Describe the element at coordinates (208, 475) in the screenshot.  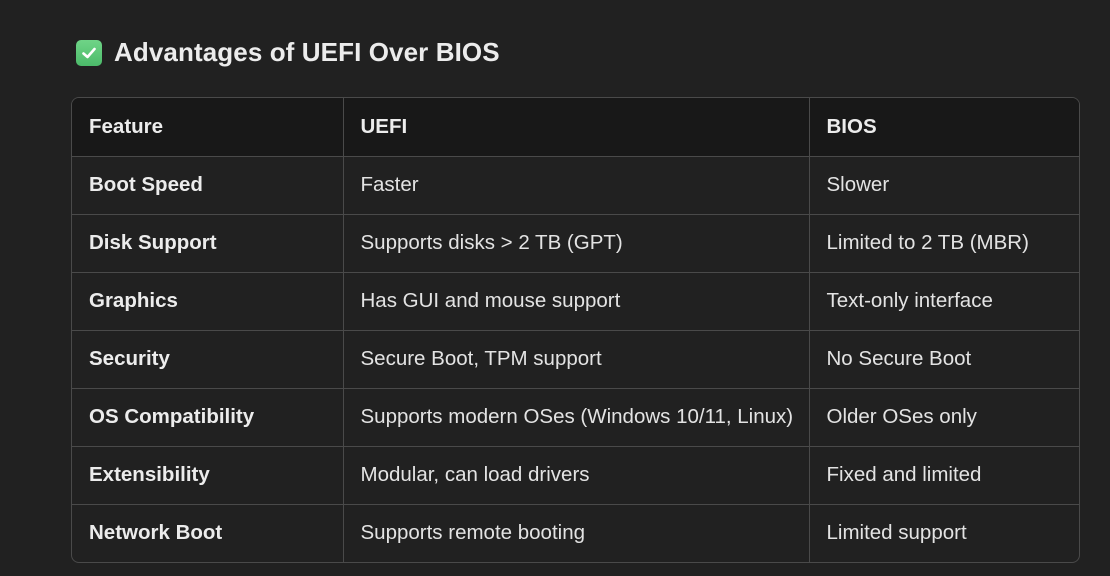
I see `feature-cell: Extensibility` at that location.